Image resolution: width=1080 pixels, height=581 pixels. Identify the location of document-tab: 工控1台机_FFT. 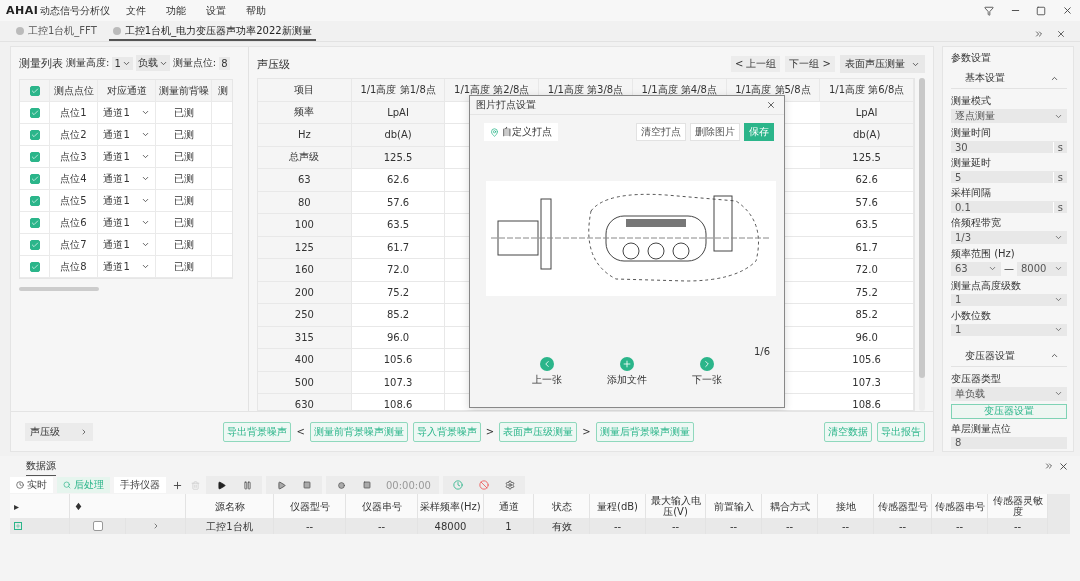
(56, 31).